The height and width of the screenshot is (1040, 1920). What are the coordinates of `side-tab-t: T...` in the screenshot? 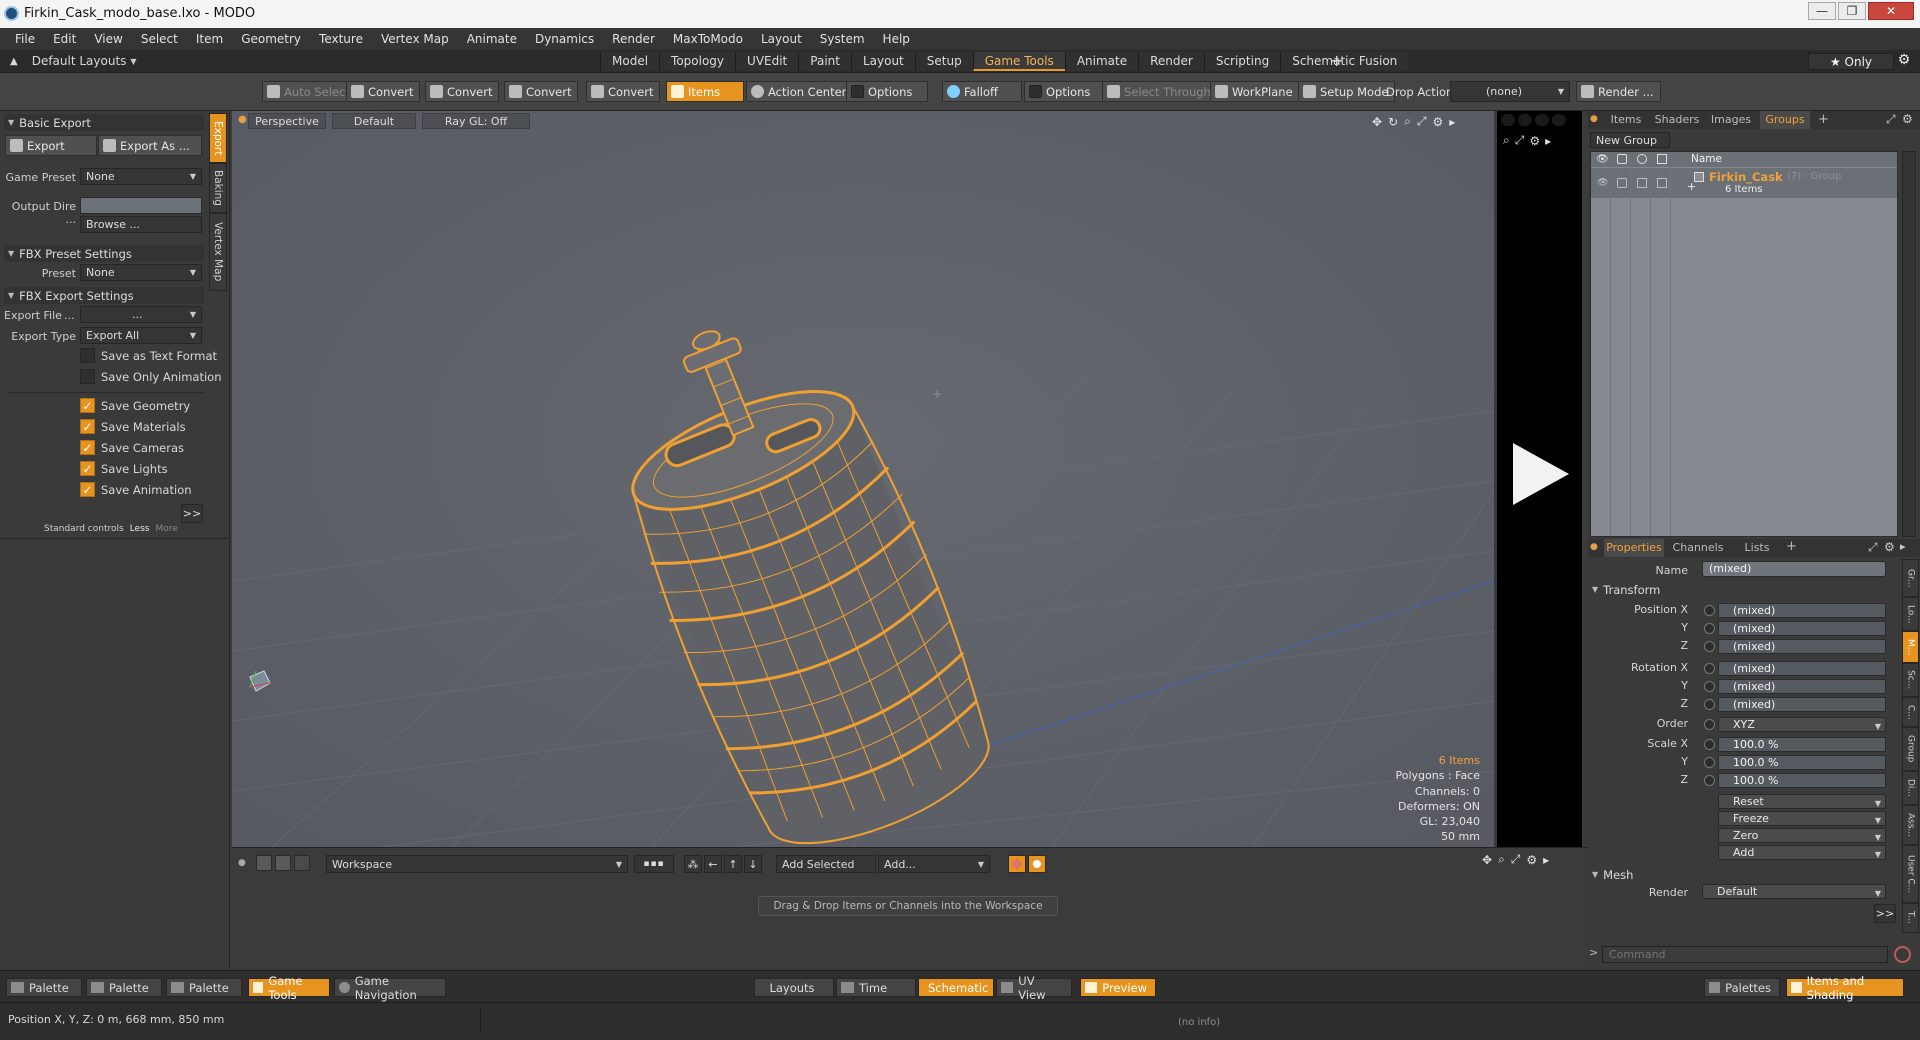 It's located at (1910, 918).